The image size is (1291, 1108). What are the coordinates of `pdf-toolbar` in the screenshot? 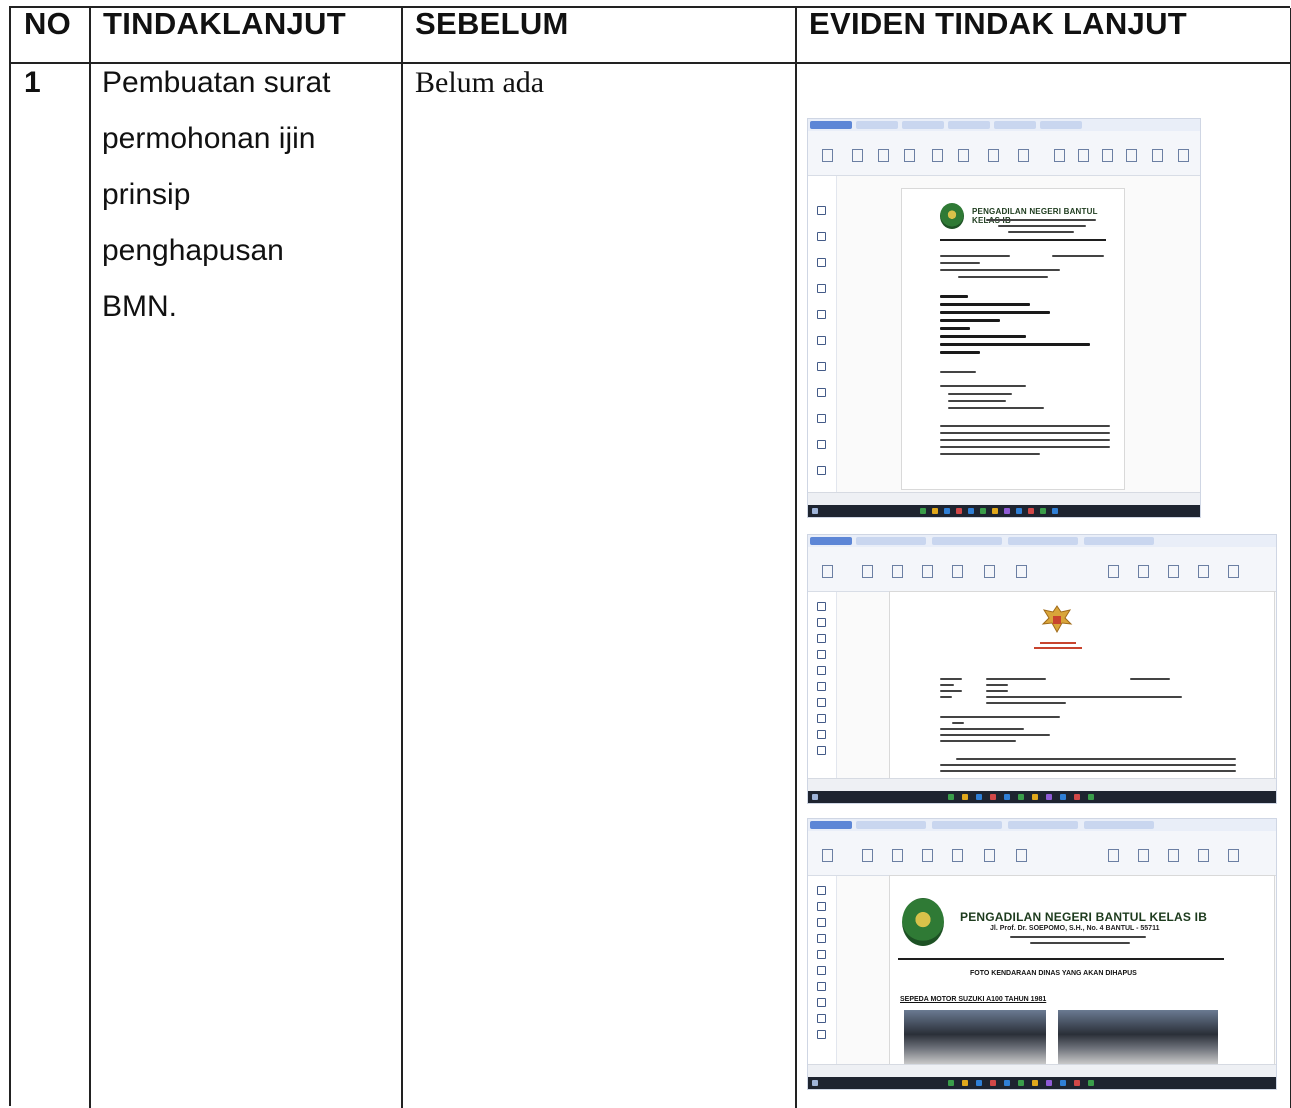 It's located at (1004, 153).